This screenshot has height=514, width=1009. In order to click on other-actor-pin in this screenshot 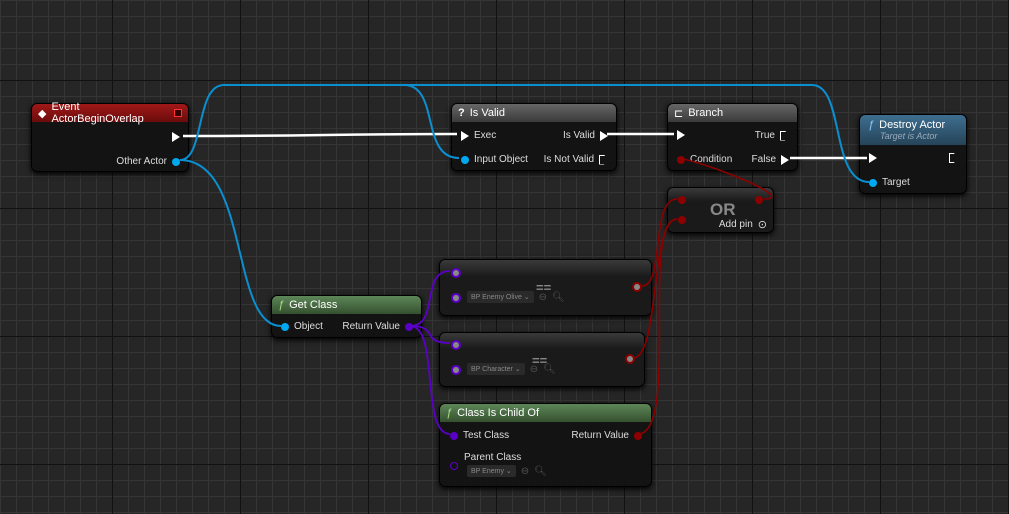, I will do `click(176, 161)`.